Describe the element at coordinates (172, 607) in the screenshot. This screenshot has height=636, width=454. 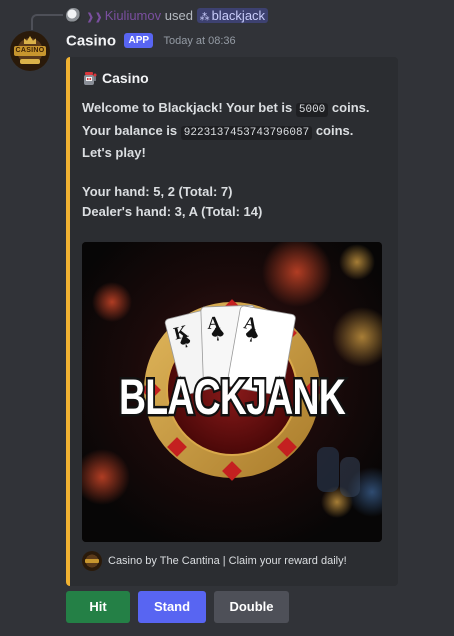
I see `stand-button: Stand` at that location.